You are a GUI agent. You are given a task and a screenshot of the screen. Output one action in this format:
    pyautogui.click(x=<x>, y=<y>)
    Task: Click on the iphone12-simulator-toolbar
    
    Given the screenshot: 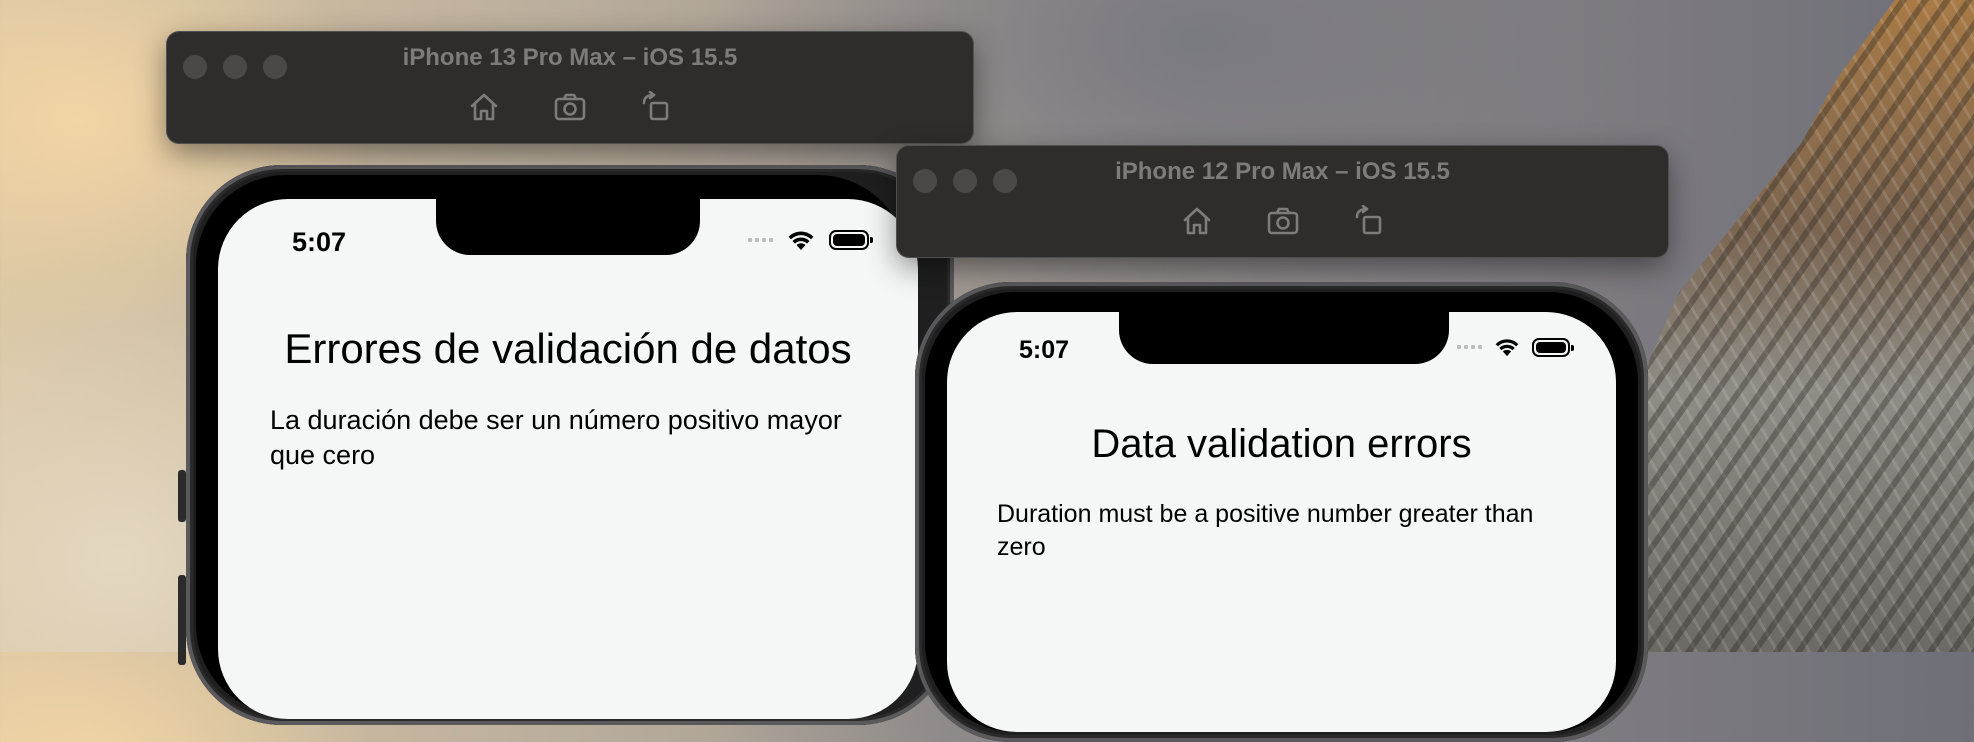 What is the action you would take?
    pyautogui.click(x=1282, y=221)
    